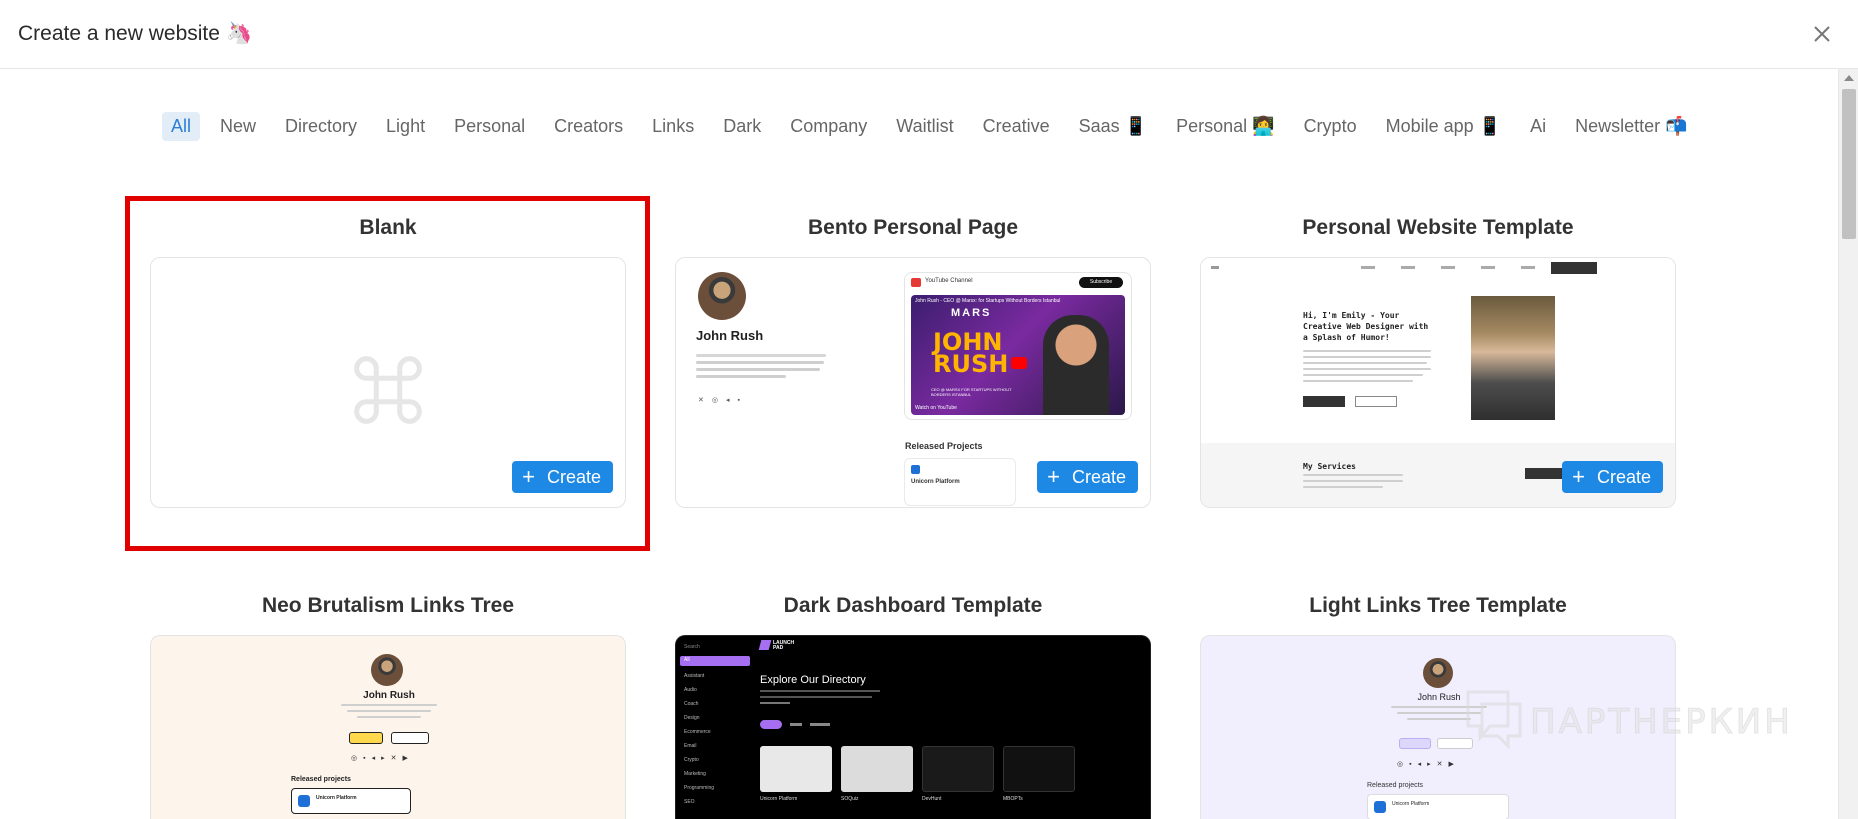 This screenshot has height=819, width=1858. Describe the element at coordinates (828, 126) in the screenshot. I see `filter-chip-company: Company` at that location.